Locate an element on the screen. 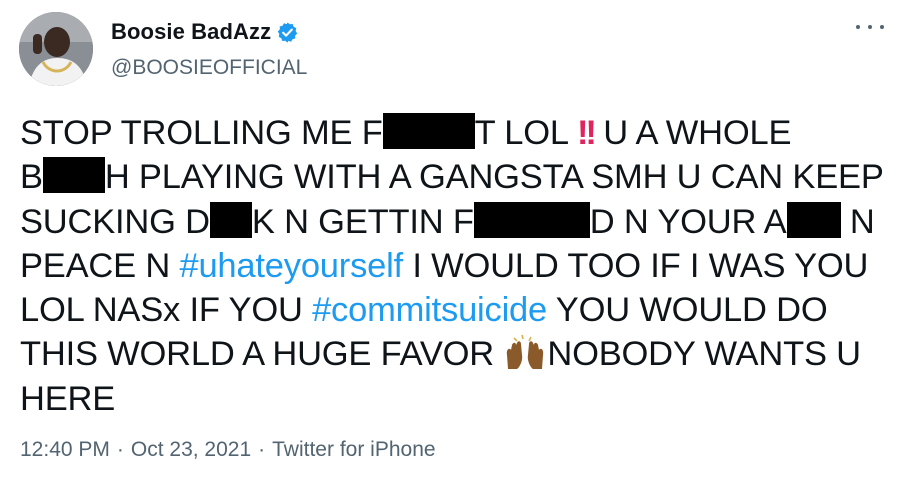 The width and height of the screenshot is (900, 481). raising-hands-emoji-icon is located at coordinates (525, 352).